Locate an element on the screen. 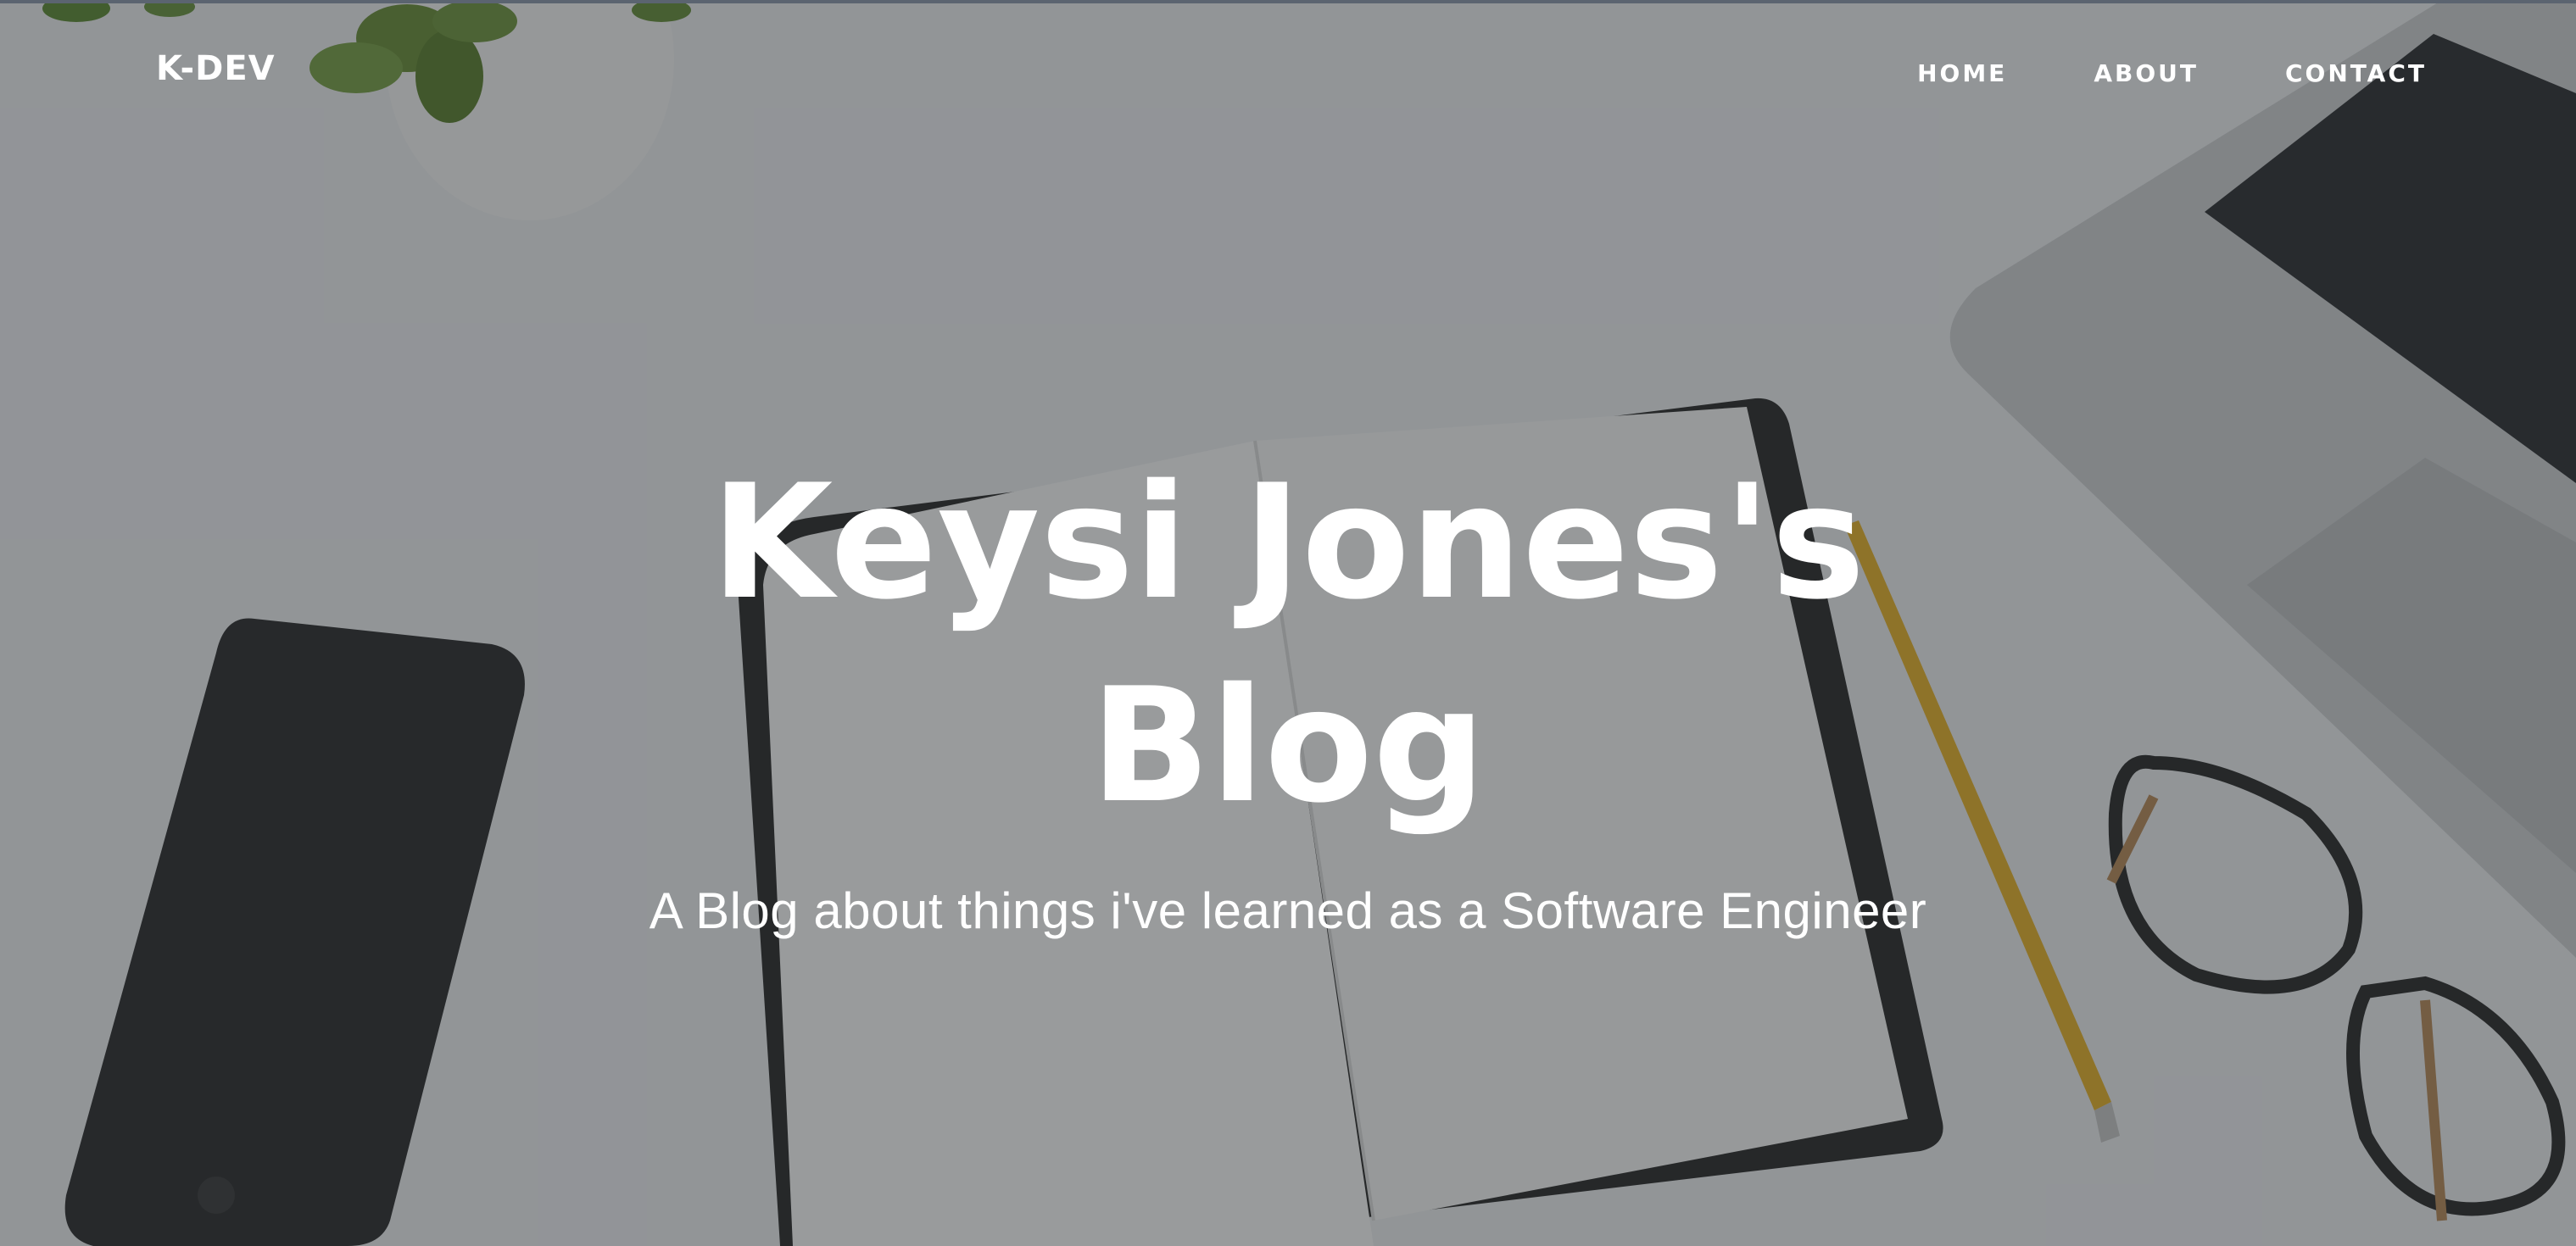 The image size is (2576, 1246). brand-logo-link: K-DEV is located at coordinates (216, 68).